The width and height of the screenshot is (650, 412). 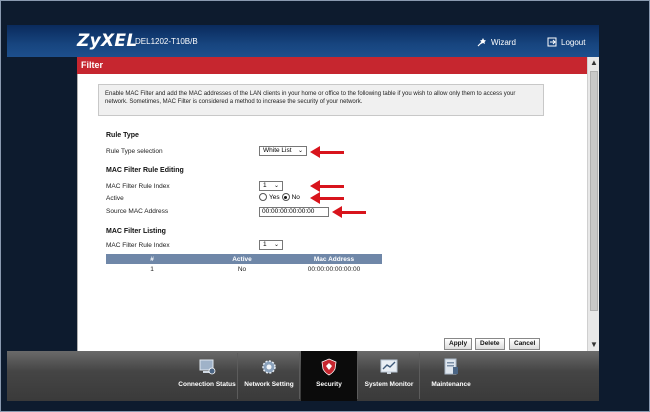 What do you see at coordinates (269, 376) in the screenshot?
I see `nav-network-setting: Network Setting` at bounding box center [269, 376].